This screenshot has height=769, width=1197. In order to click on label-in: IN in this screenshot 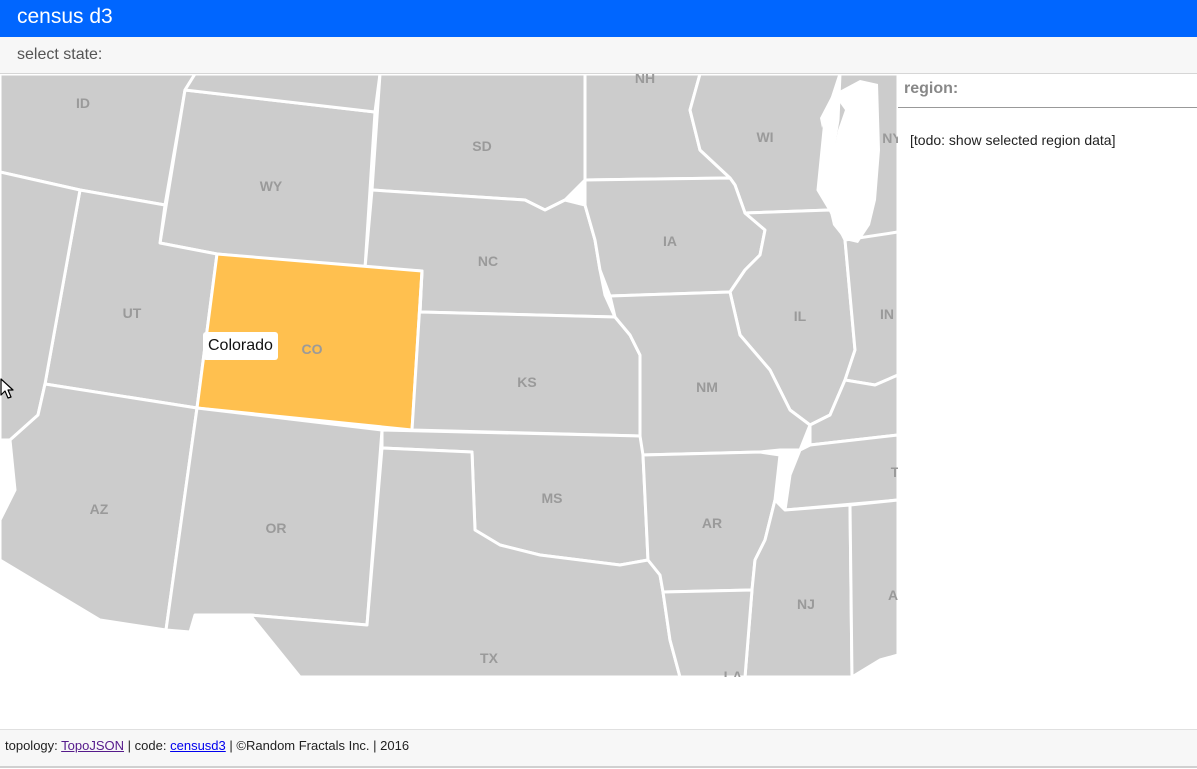, I will do `click(887, 314)`.